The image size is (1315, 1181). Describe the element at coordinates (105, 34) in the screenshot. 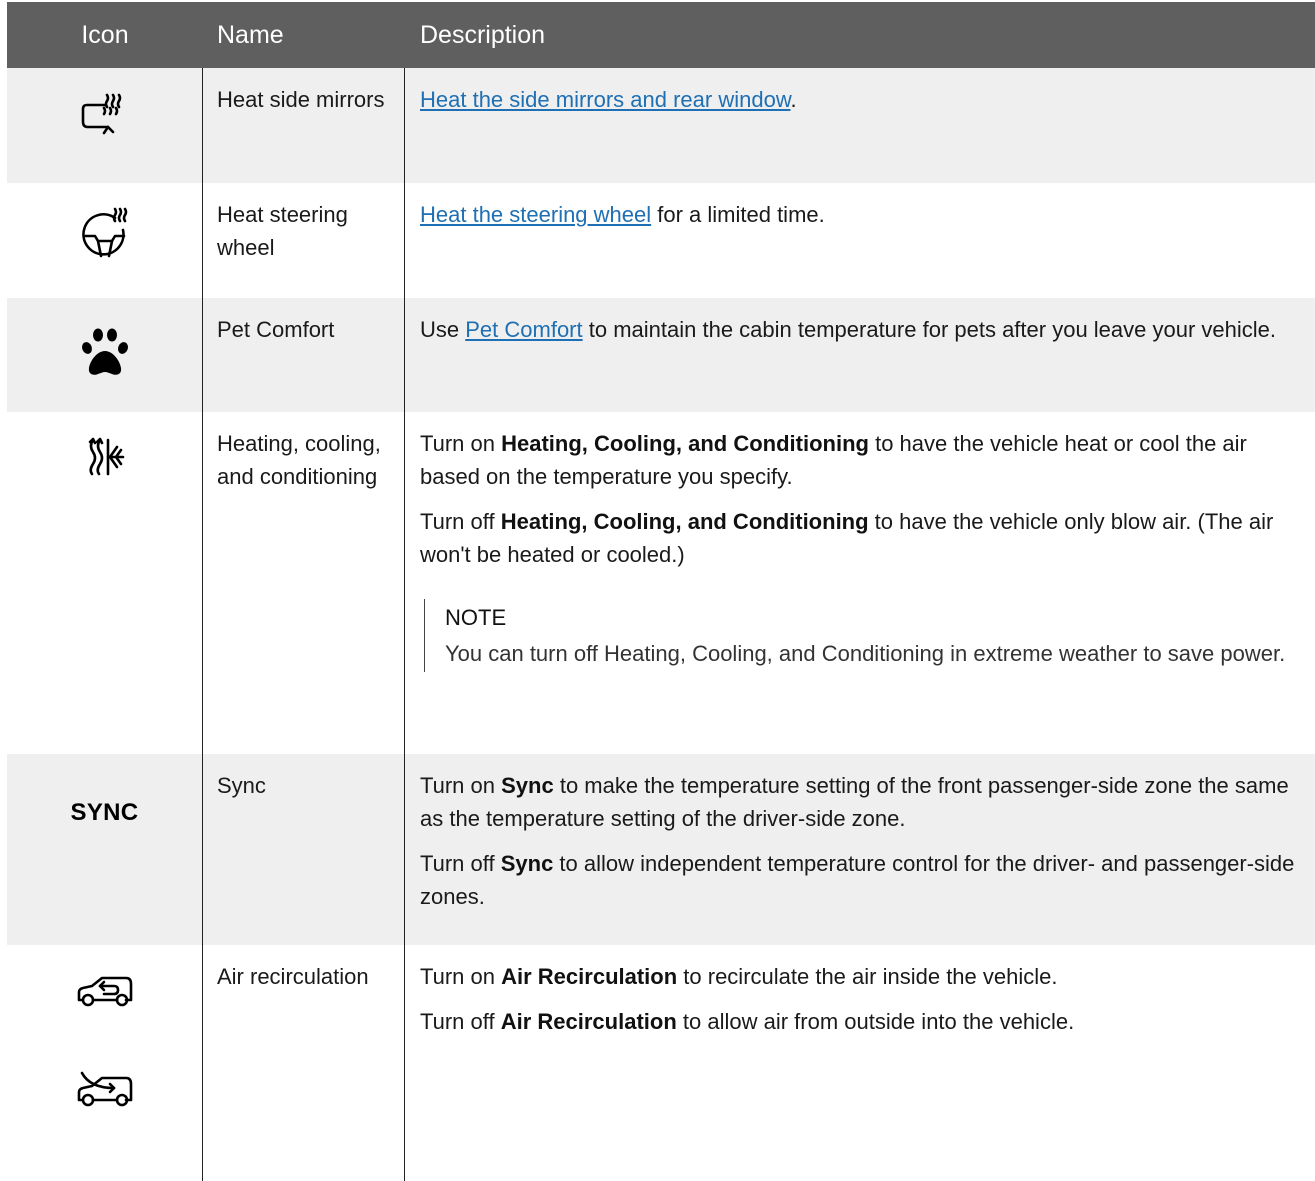

I see `header-icon: Icon` at that location.